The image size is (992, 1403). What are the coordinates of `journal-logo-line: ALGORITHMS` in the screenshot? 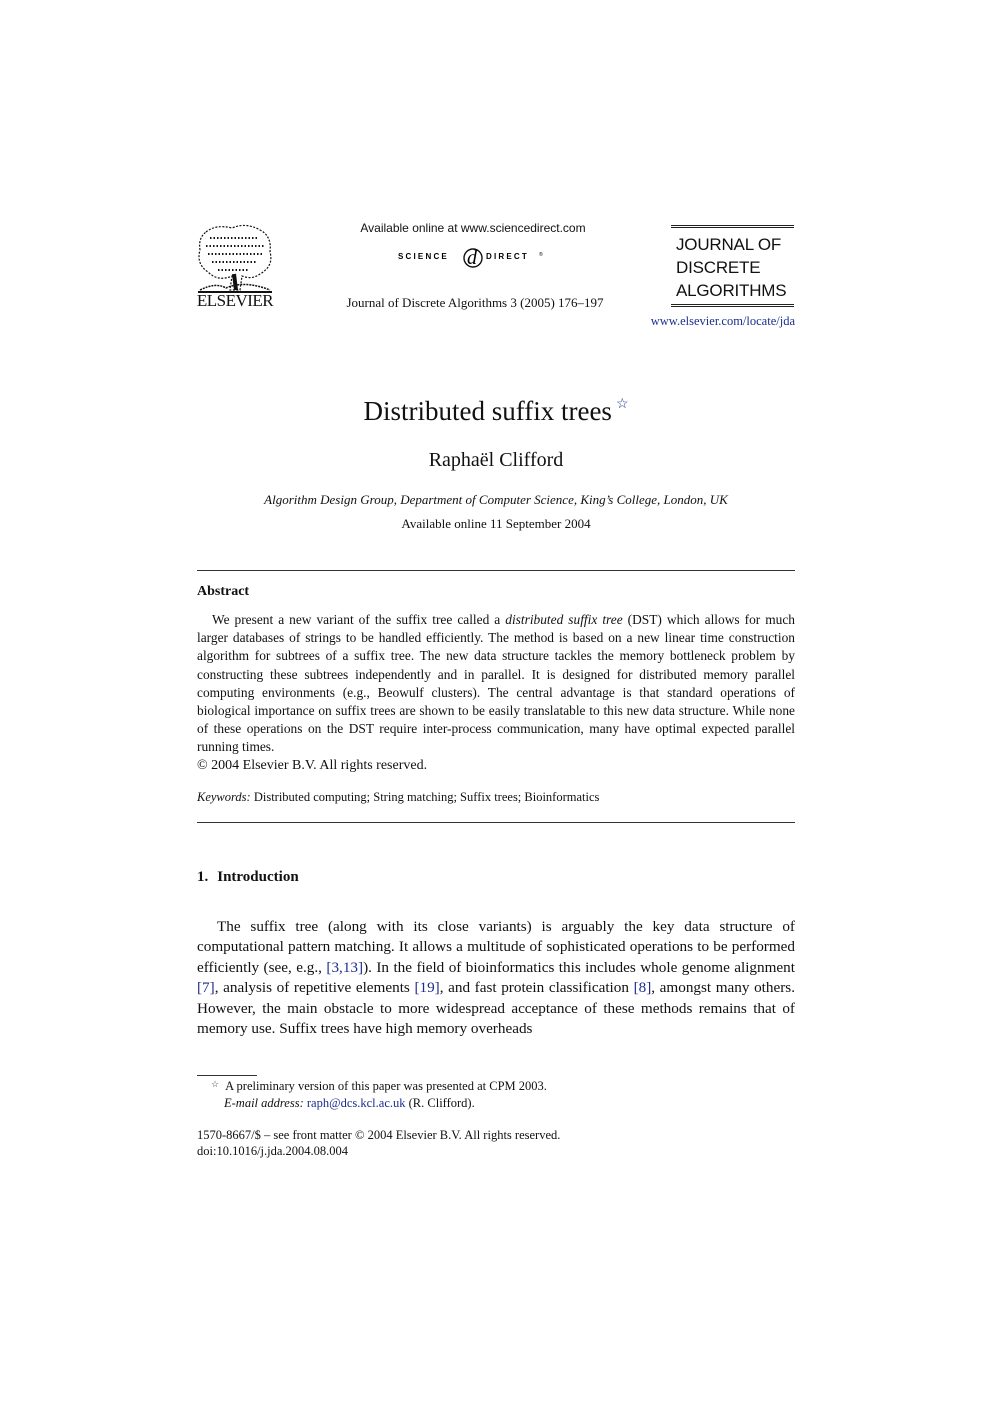 It's located at (731, 290).